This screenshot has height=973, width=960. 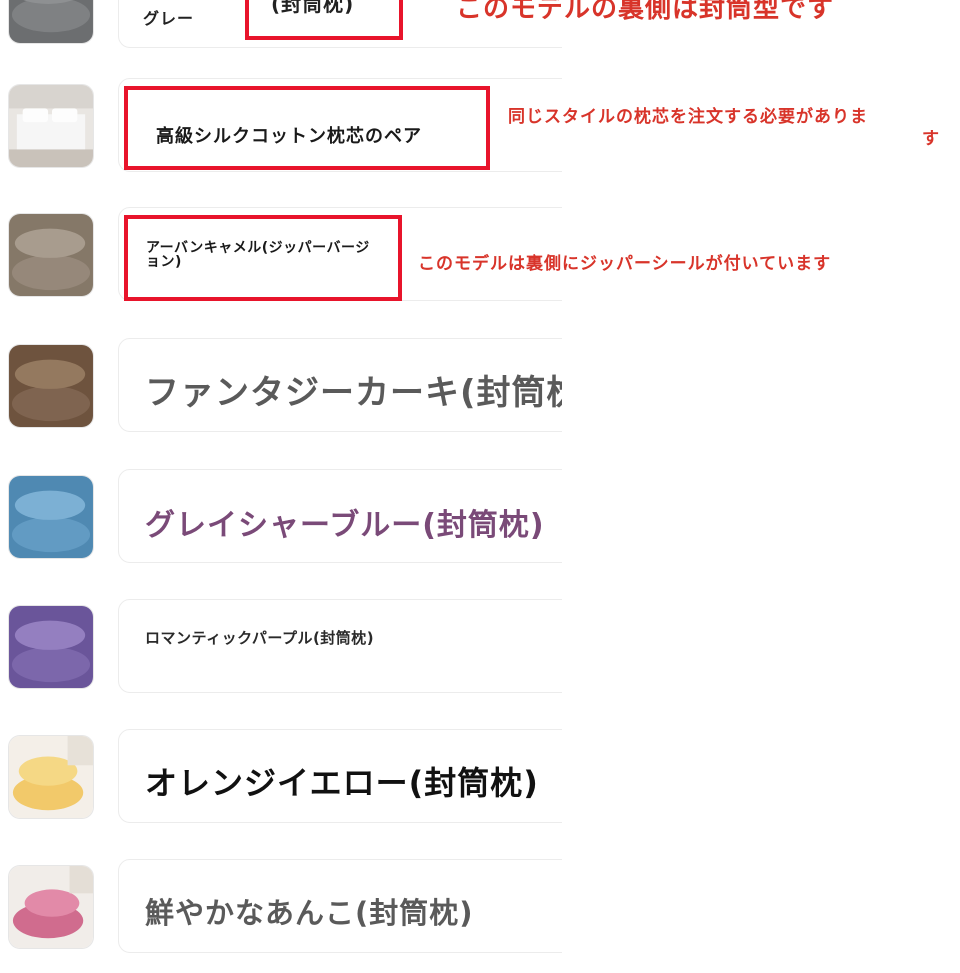 I want to click on annotation-envelope-note: このモデルの裏側は封筒型です, so click(x=645, y=12).